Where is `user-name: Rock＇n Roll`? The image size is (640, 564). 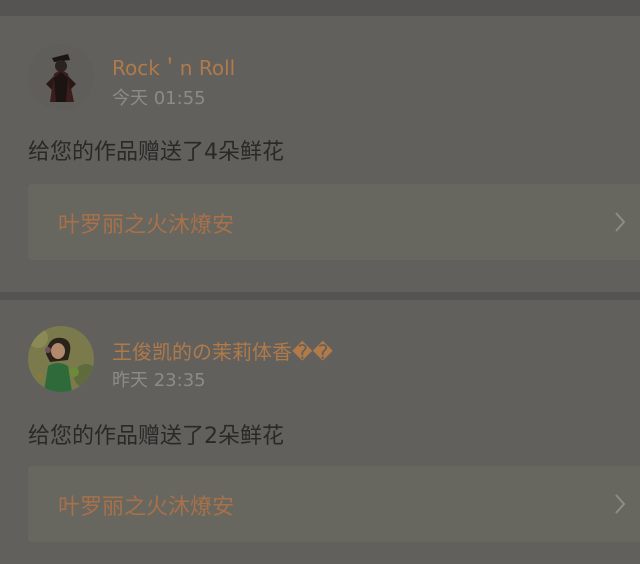 user-name: Rock＇n Roll is located at coordinates (173, 66).